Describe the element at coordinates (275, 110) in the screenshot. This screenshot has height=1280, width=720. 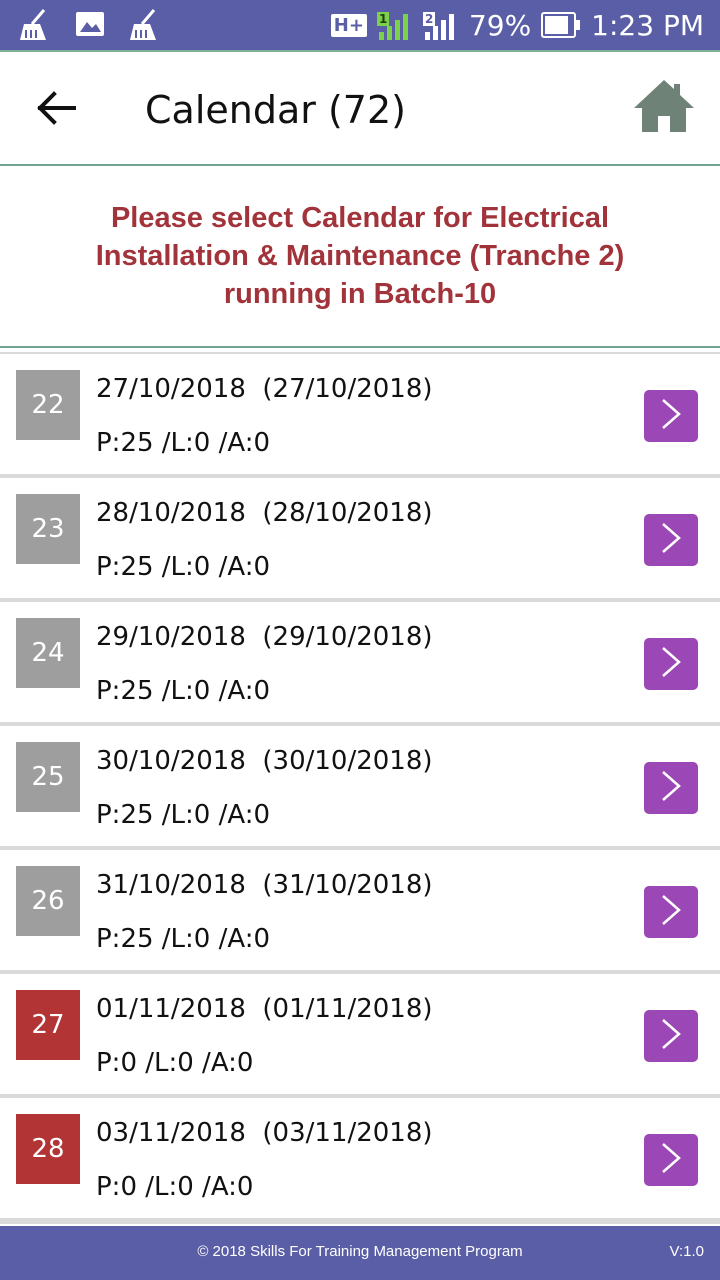
I see `page-title: Calendar (72)` at that location.